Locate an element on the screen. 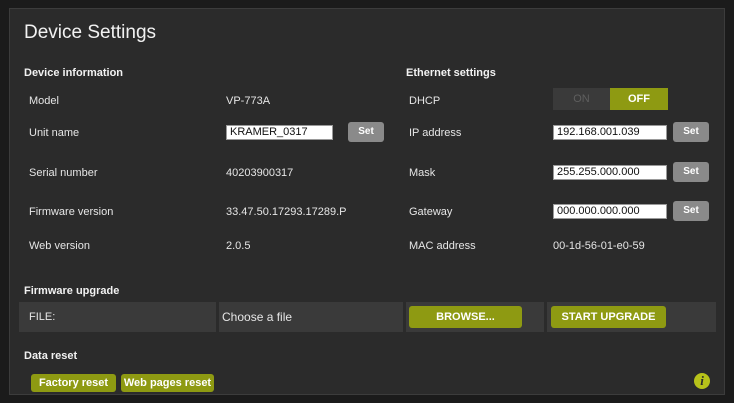  file-label: FILE: is located at coordinates (42, 317).